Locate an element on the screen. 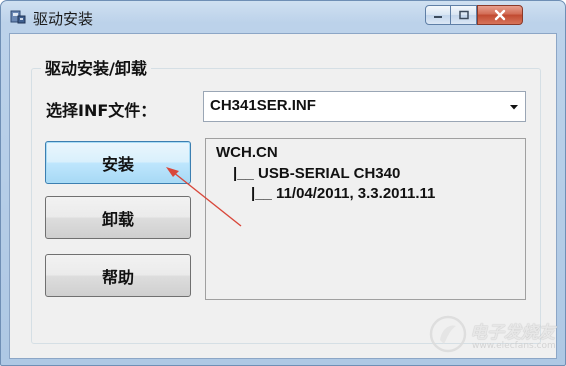 The image size is (566, 366). inf-file-value: CH341SER.INF is located at coordinates (263, 105).